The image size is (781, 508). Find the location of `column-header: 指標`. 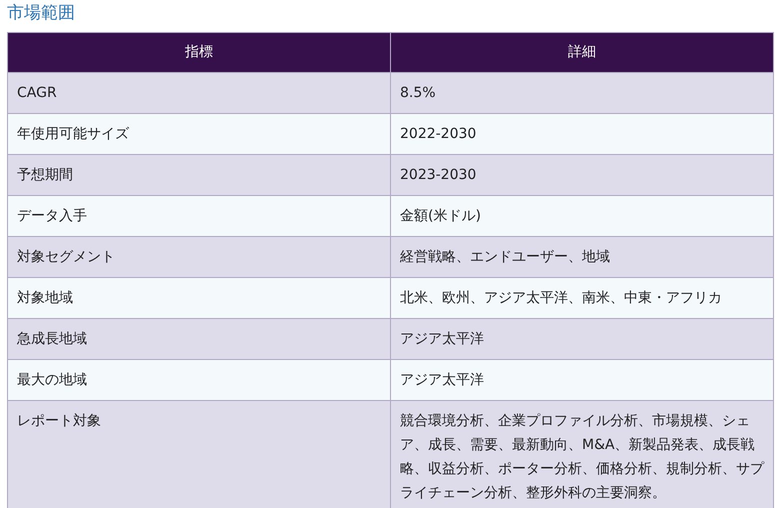

column-header: 指標 is located at coordinates (199, 52).